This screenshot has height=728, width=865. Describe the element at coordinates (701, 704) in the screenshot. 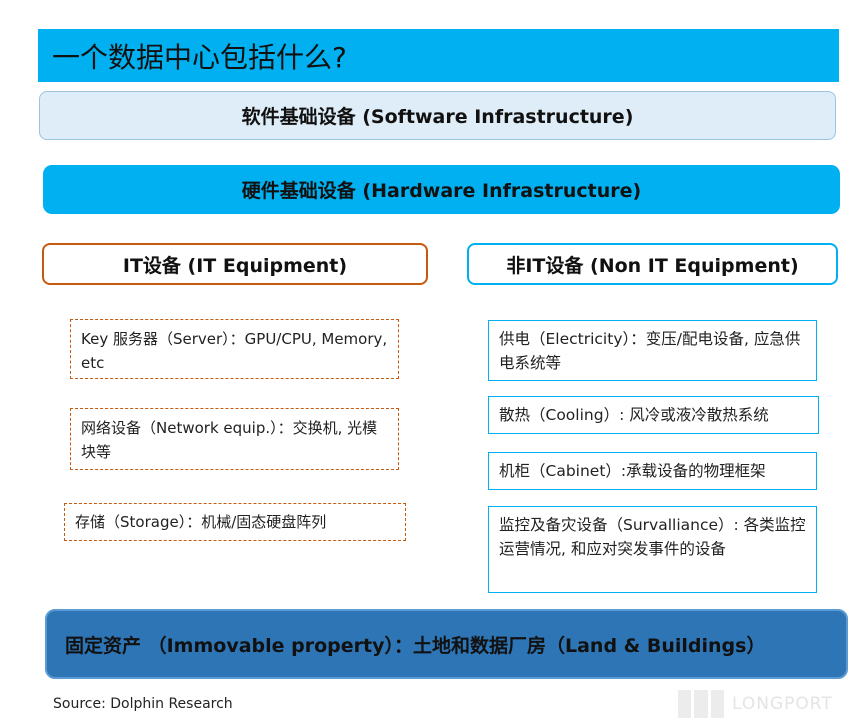

I see `longport-logo-icon` at that location.